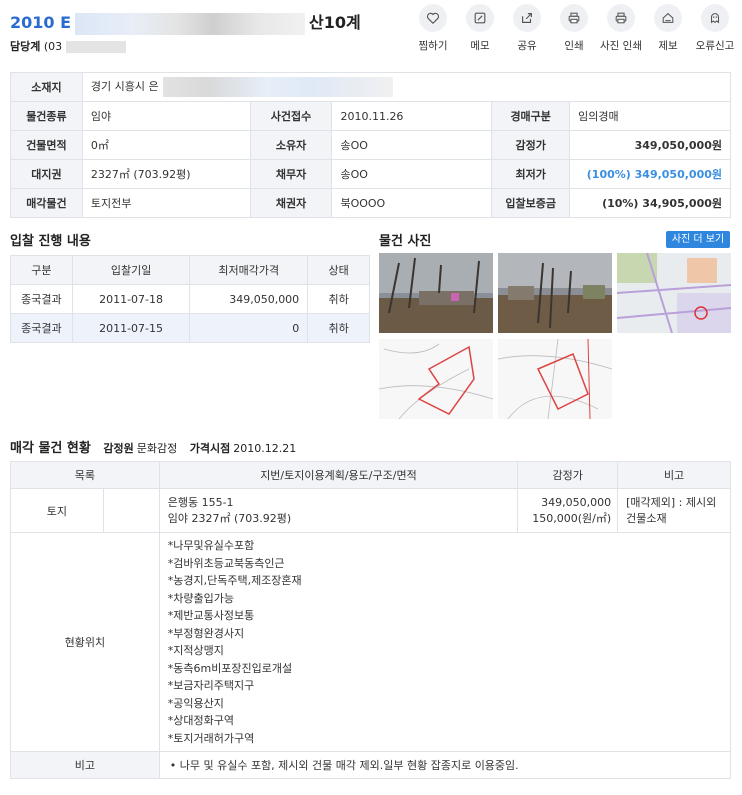 Image resolution: width=742 pixels, height=795 pixels. I want to click on land-type: 토지, so click(57, 510).